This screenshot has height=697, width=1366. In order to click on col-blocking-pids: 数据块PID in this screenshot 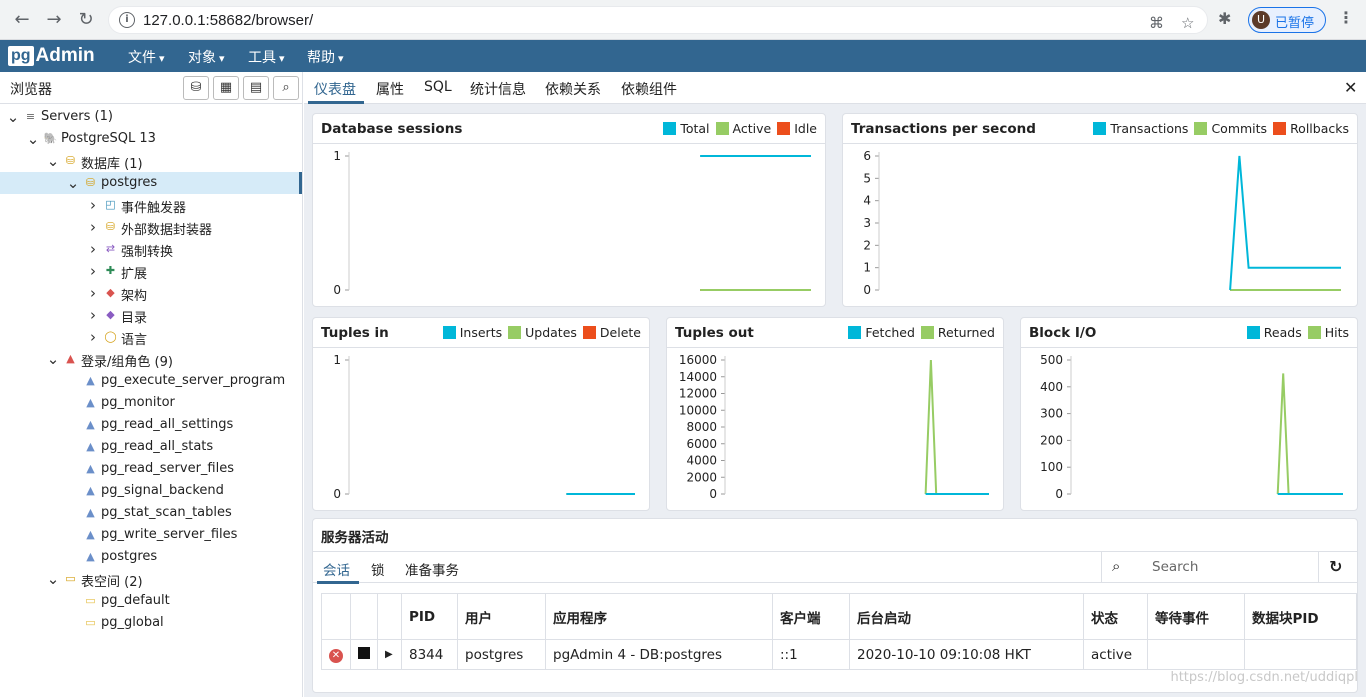, I will do `click(1300, 616)`.